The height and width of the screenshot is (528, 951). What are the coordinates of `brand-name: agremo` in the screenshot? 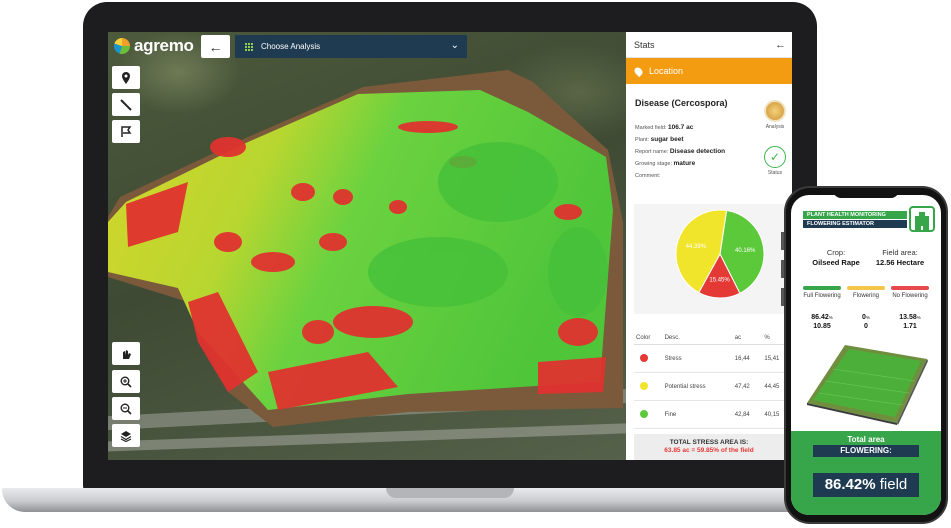 It's located at (164, 45).